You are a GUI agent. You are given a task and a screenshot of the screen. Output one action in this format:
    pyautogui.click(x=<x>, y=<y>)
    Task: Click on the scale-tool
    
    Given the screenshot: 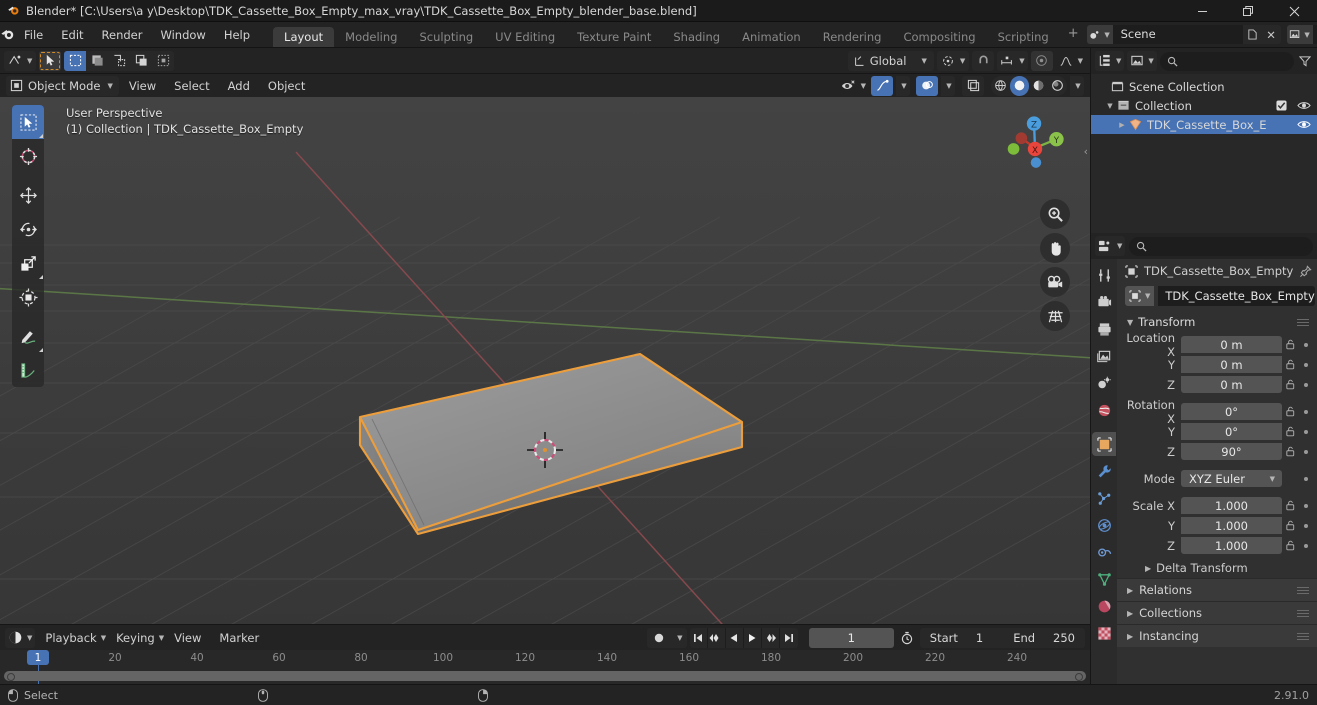 What is the action you would take?
    pyautogui.click(x=28, y=263)
    